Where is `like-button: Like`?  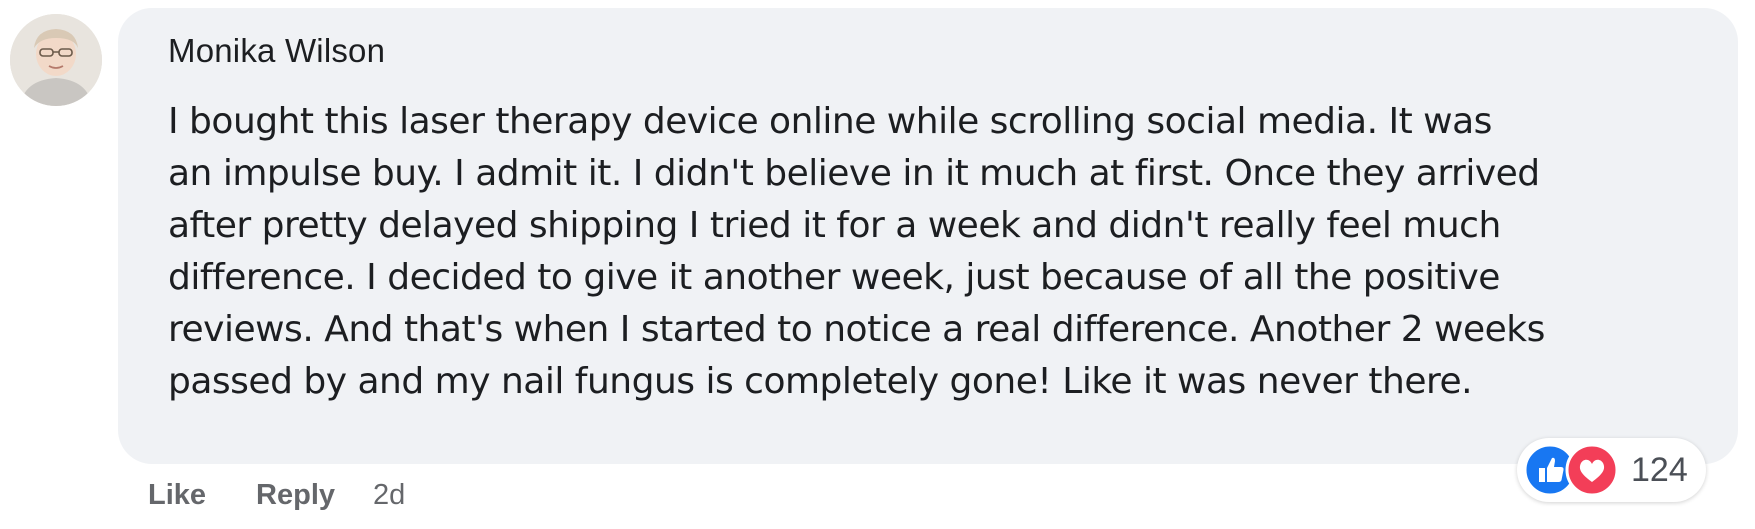
like-button: Like is located at coordinates (177, 495).